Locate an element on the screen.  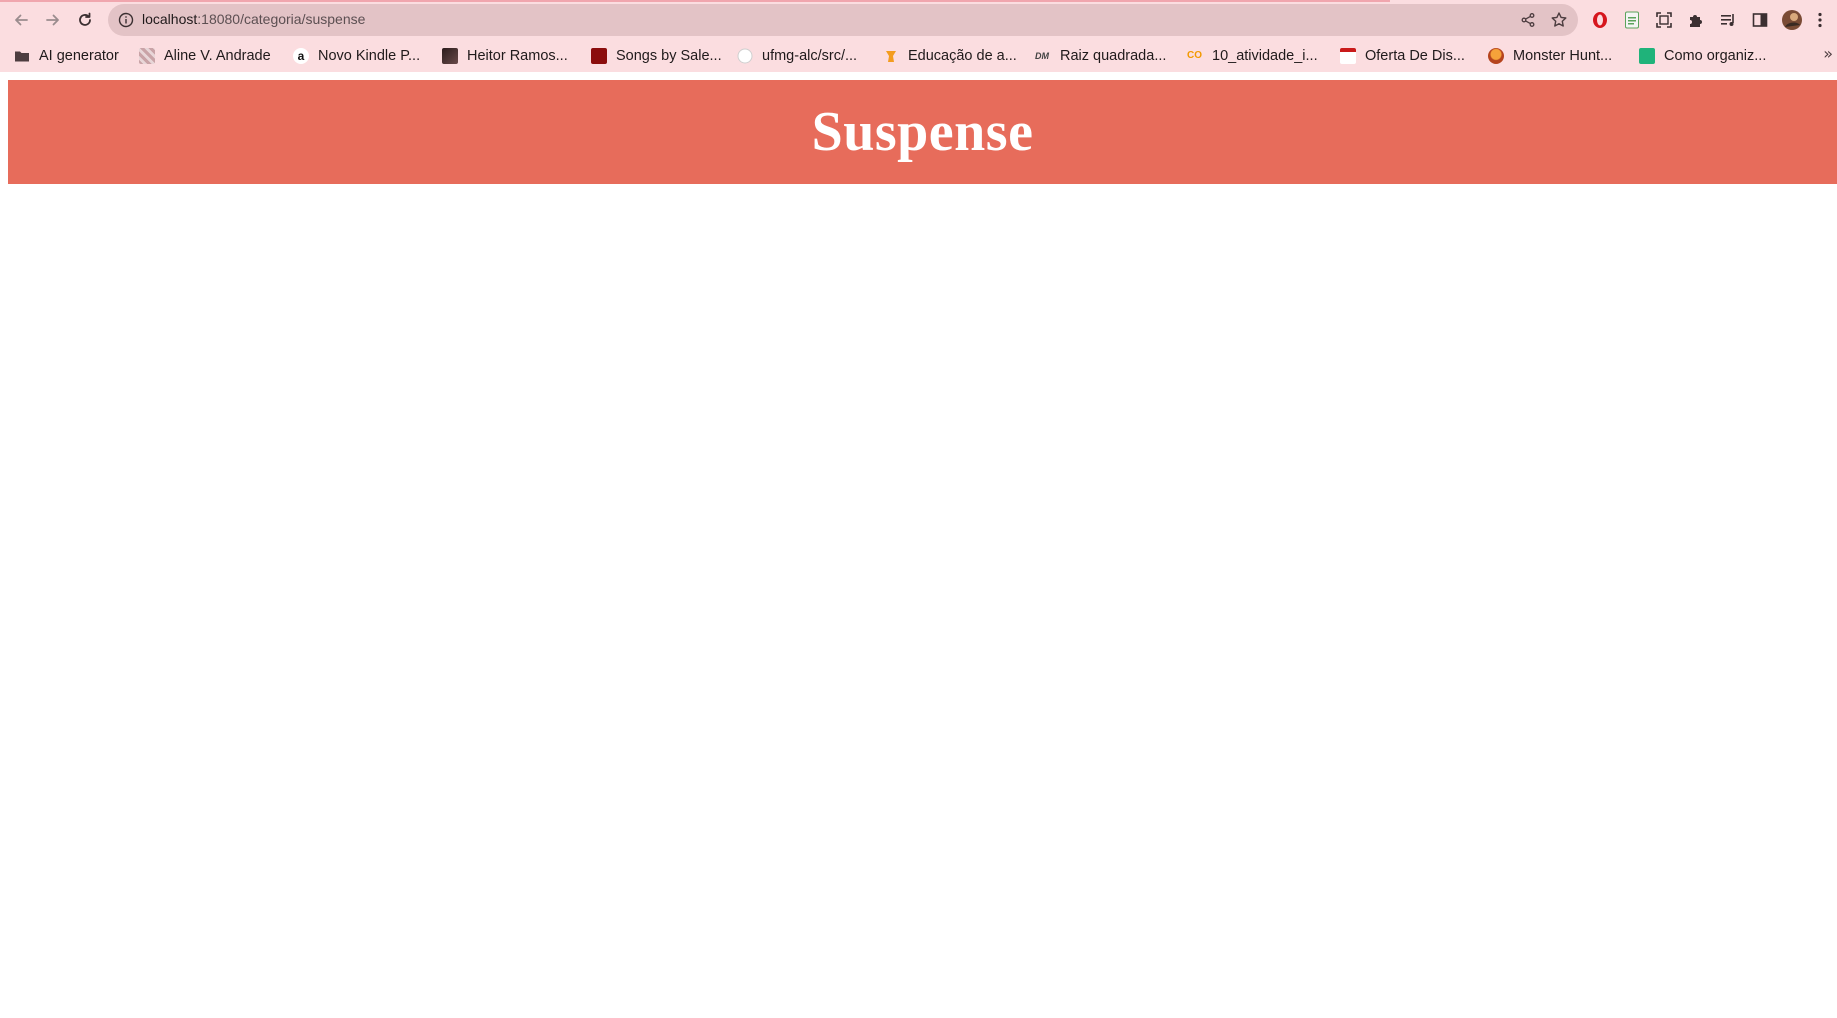
reload-icon is located at coordinates (85, 19).